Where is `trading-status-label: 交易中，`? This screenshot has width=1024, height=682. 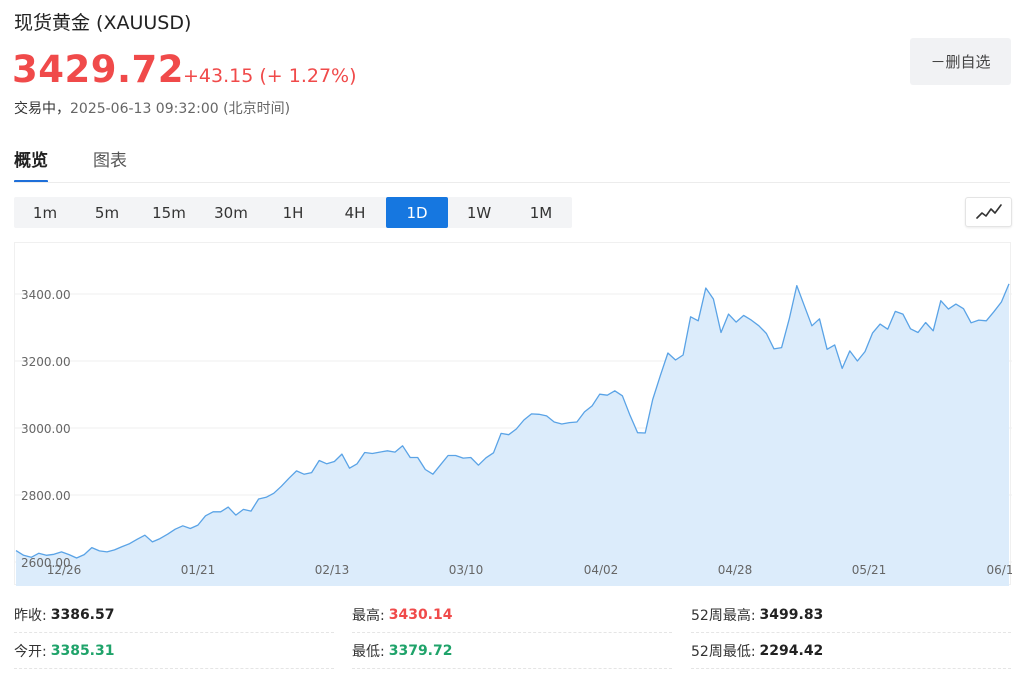
trading-status-label: 交易中， is located at coordinates (42, 109).